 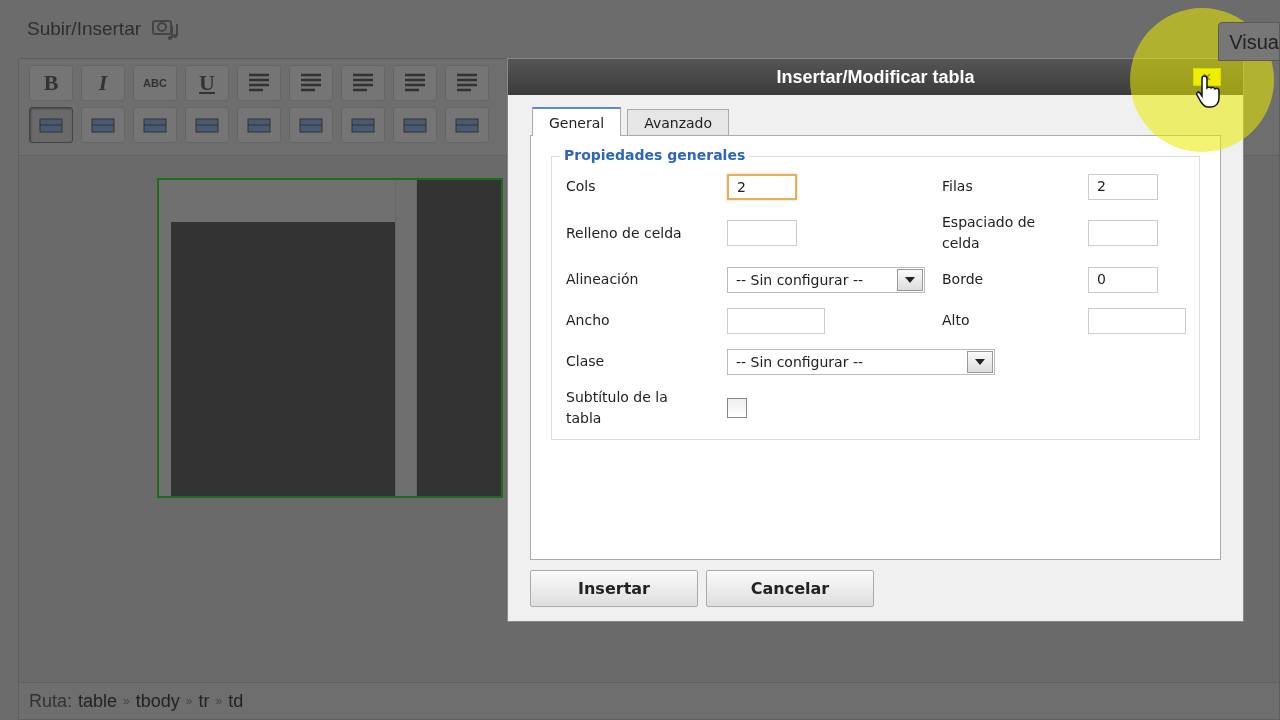 What do you see at coordinates (1249, 41) in the screenshot?
I see `visual-tab: Visua` at bounding box center [1249, 41].